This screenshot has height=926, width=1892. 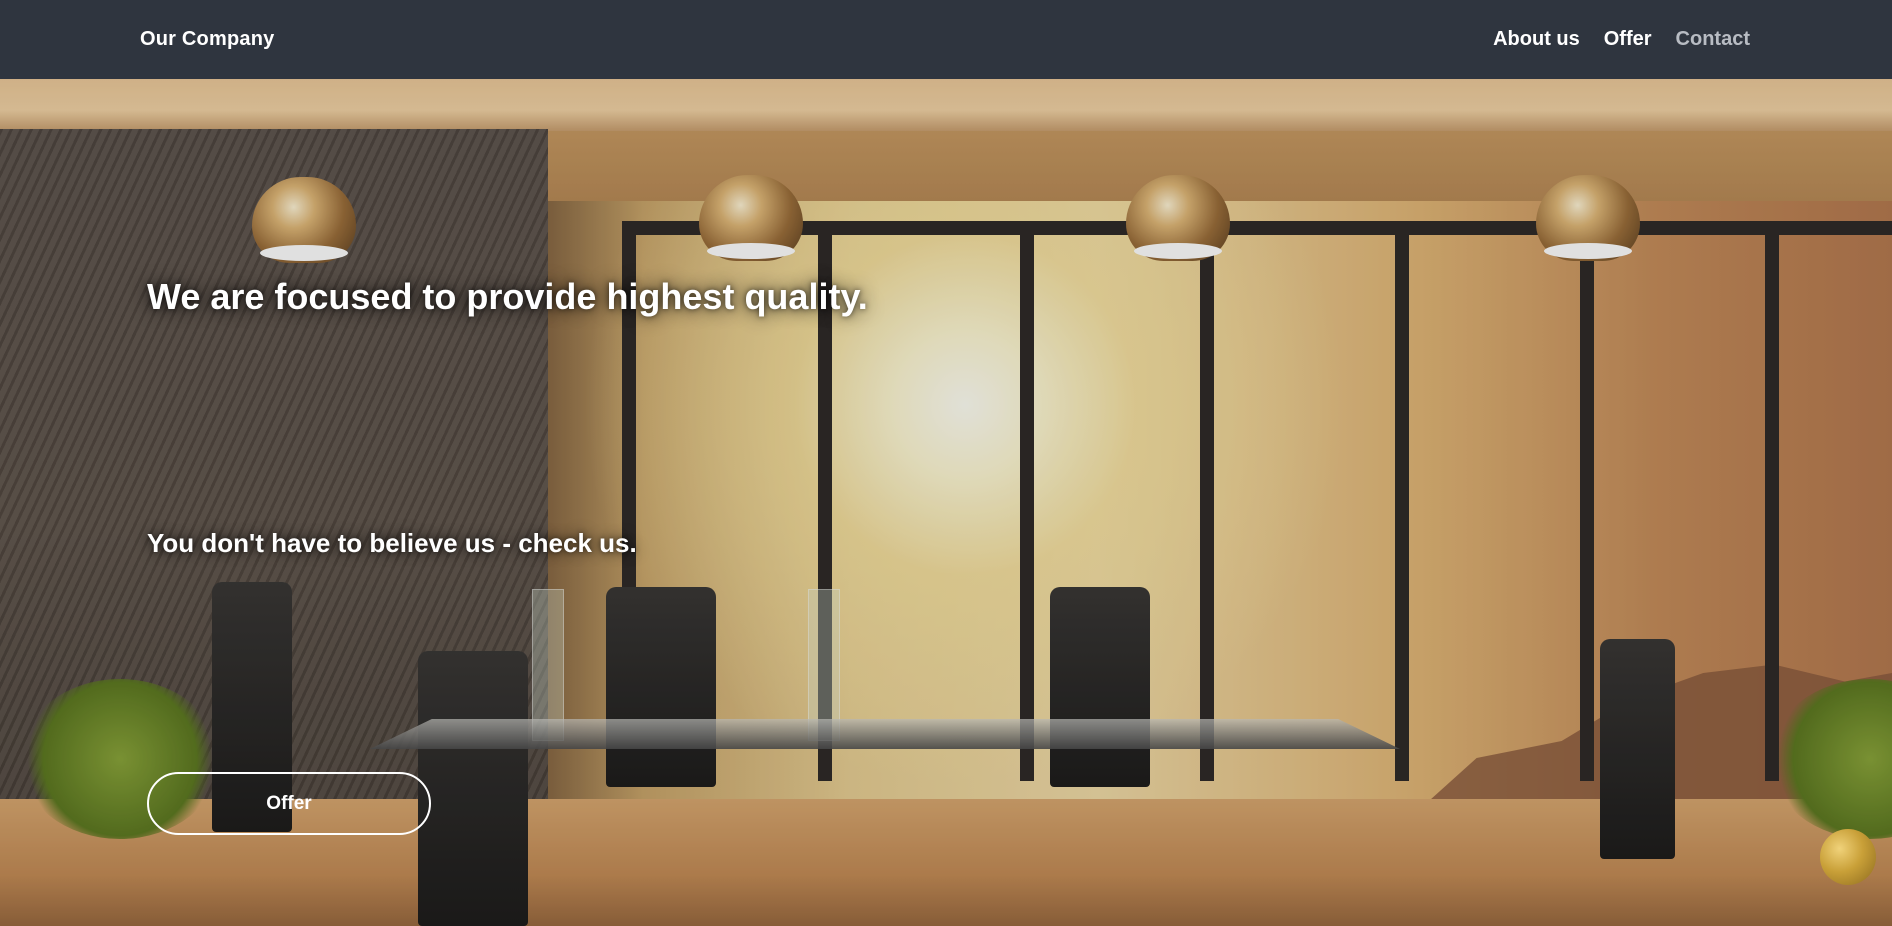 I want to click on offer-button: Offer, so click(x=289, y=803).